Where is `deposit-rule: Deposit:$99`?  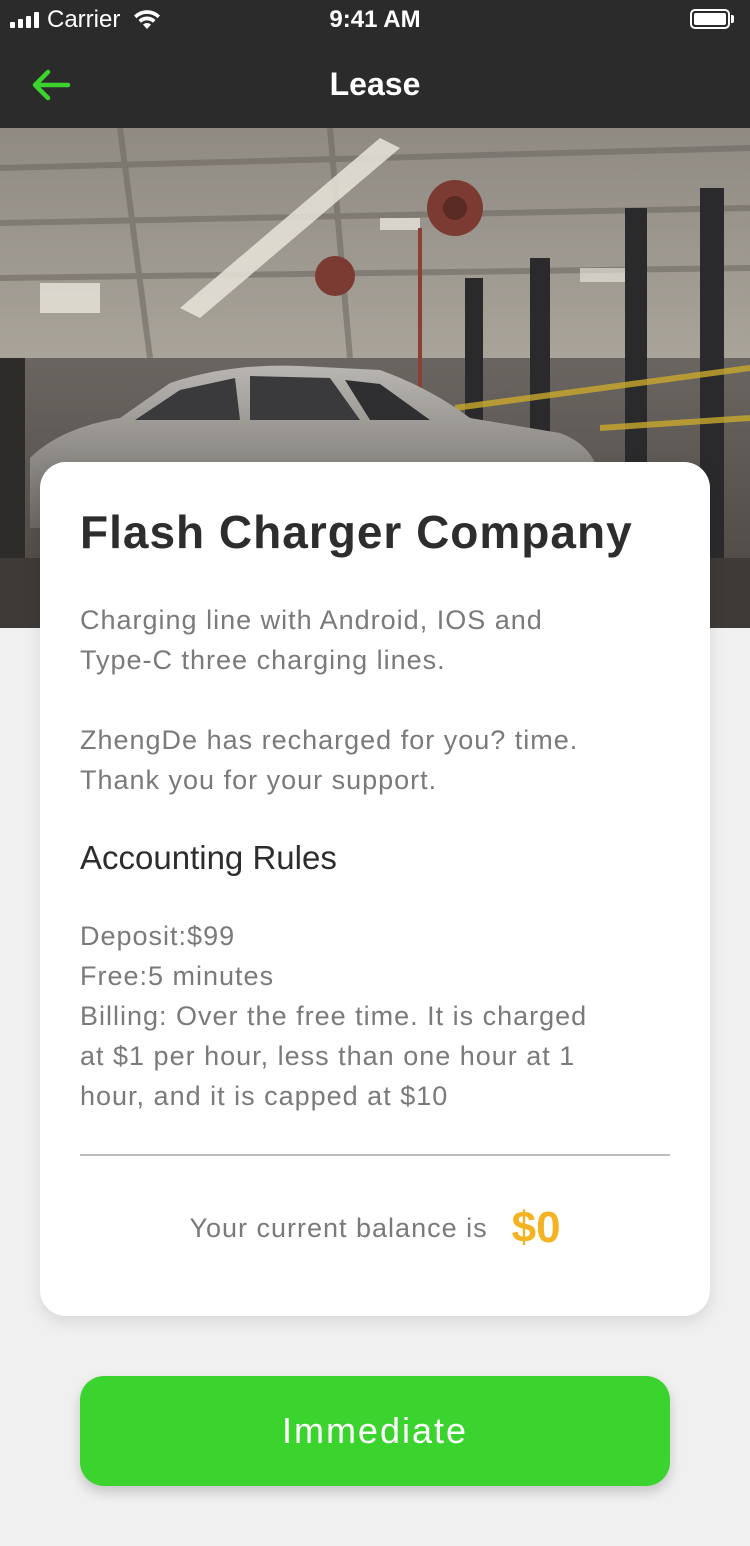
deposit-rule: Deposit:$99 is located at coordinates (158, 936).